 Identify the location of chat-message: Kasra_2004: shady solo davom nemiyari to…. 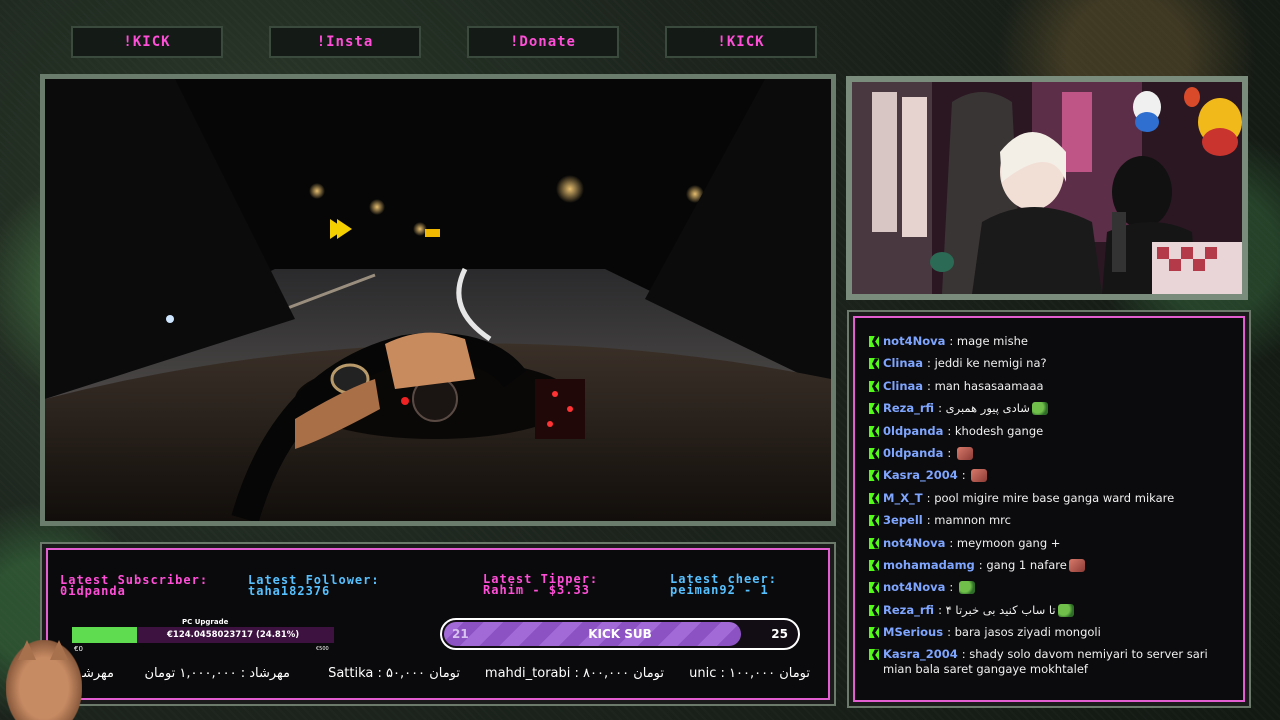
(1050, 662).